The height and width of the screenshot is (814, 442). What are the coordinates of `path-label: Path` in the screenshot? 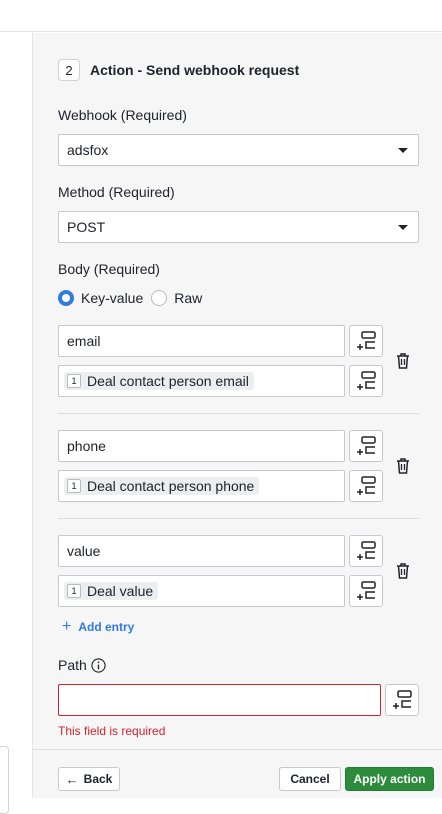 It's located at (72, 665).